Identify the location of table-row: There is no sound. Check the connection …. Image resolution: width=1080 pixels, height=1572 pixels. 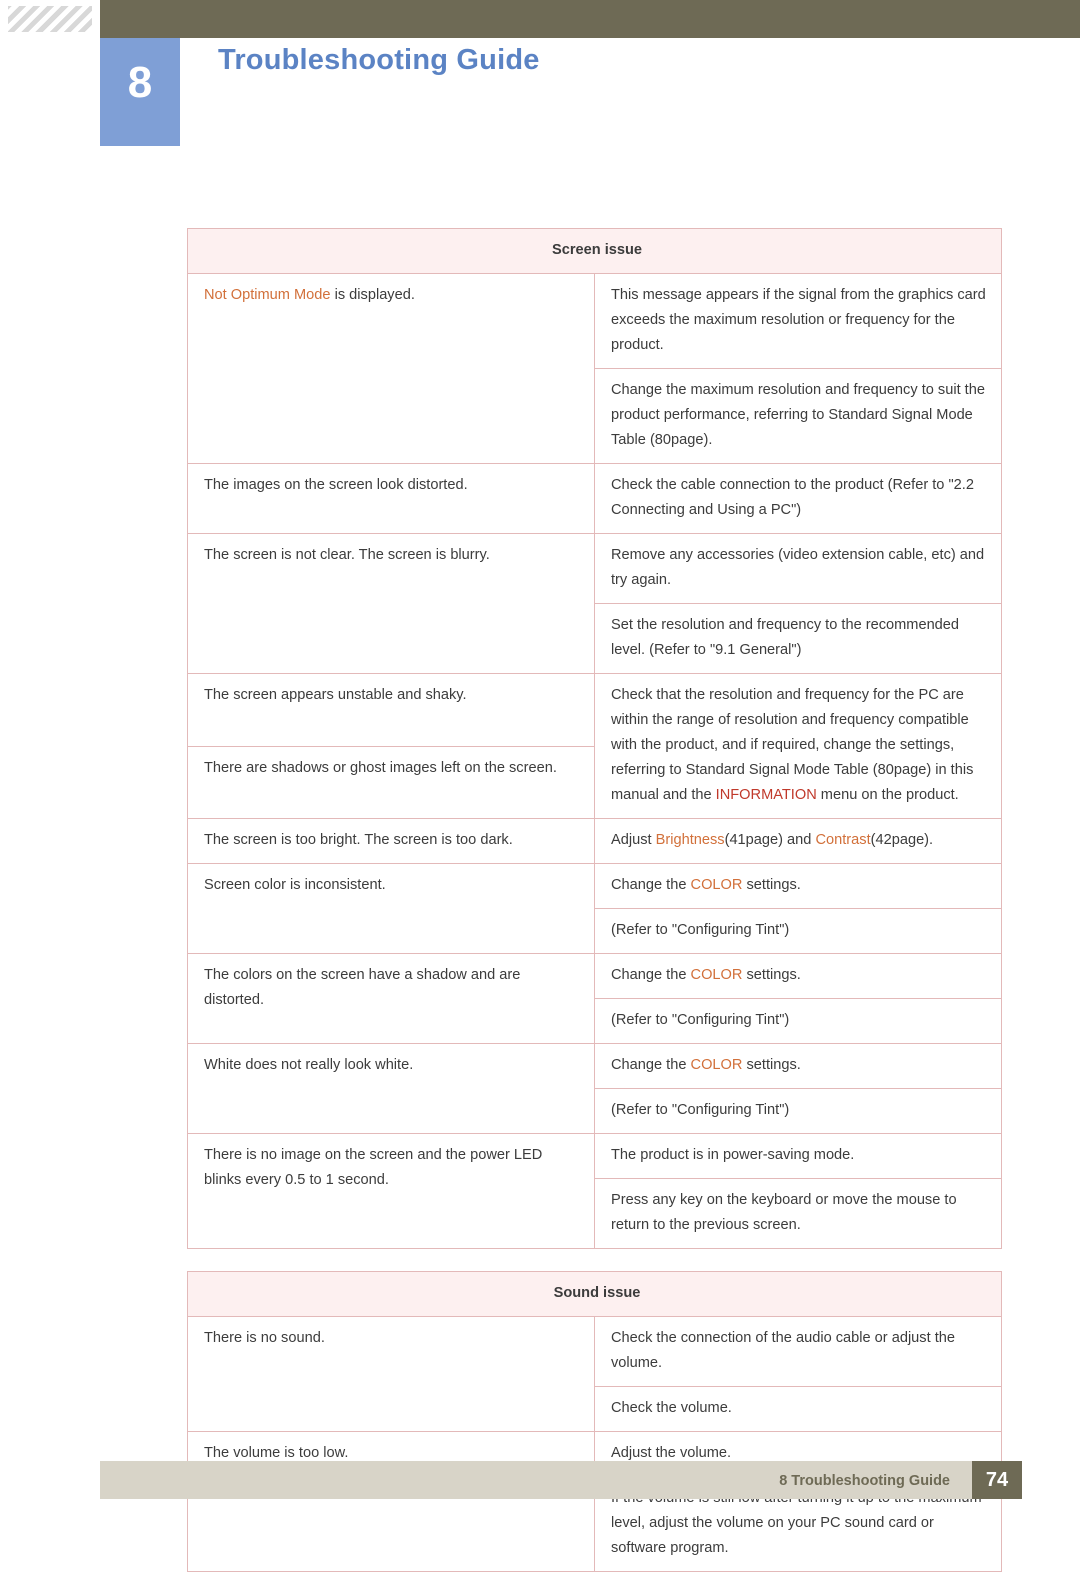
(594, 1374).